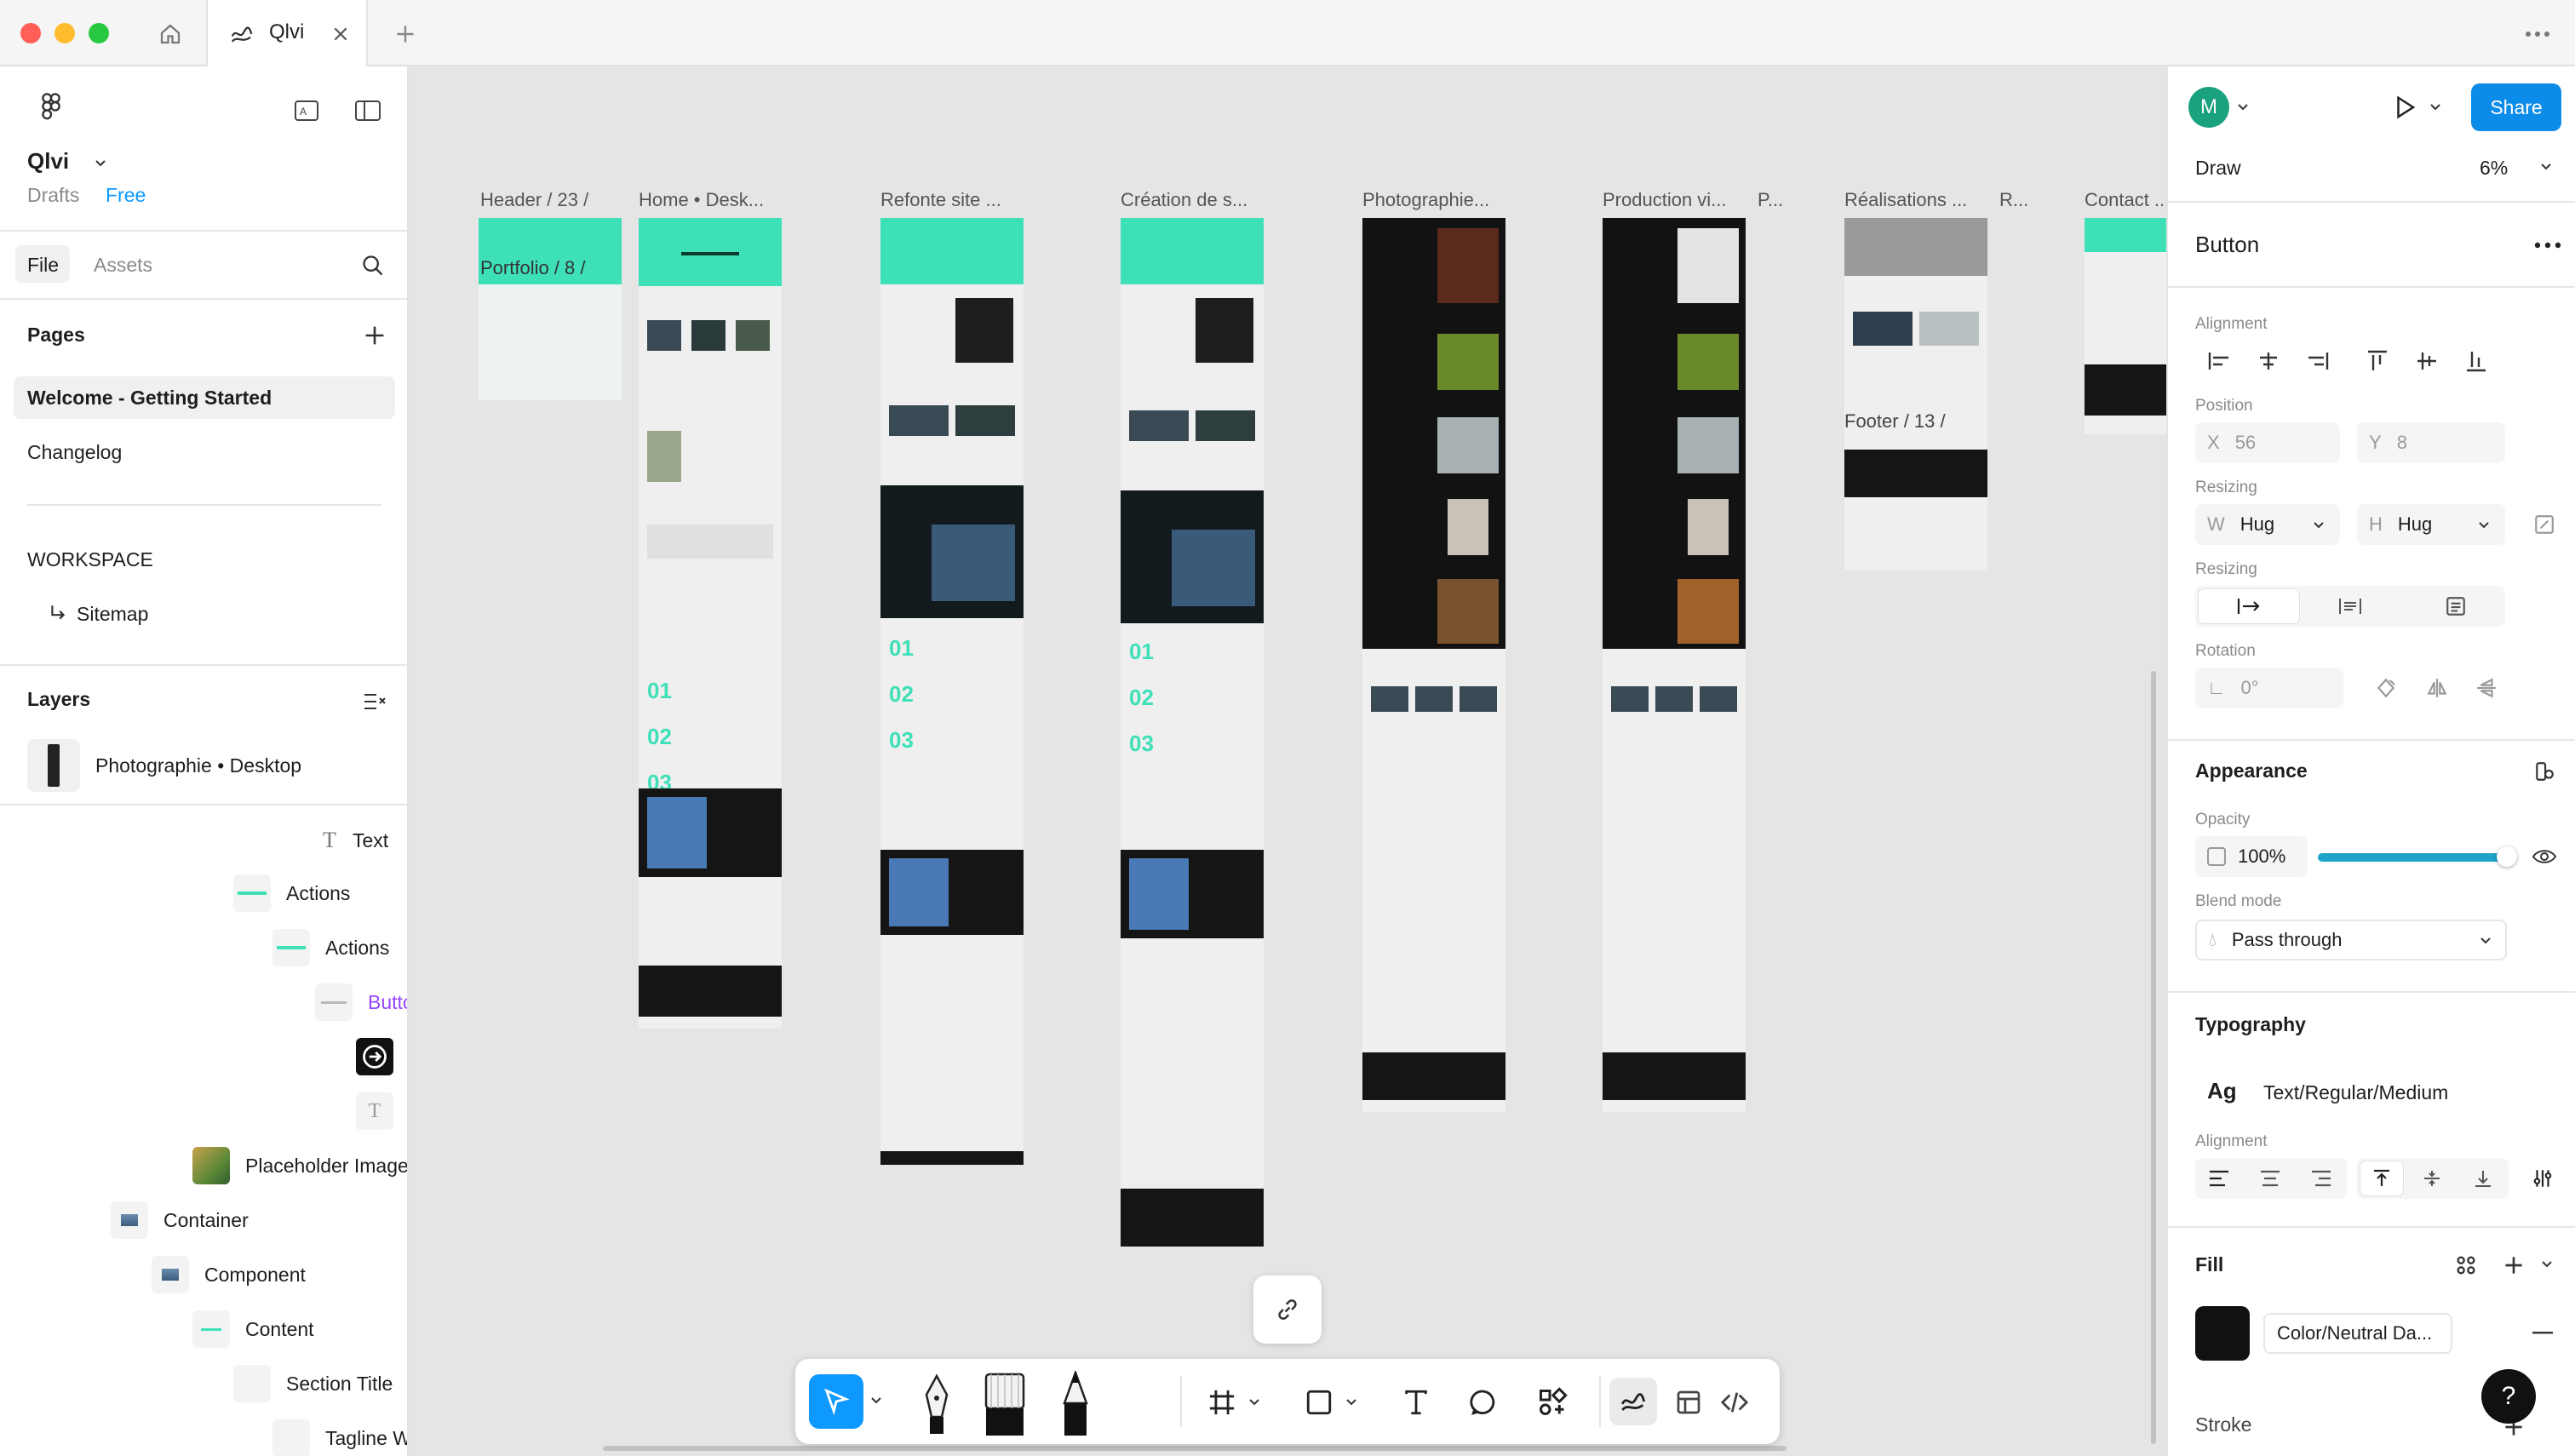 The image size is (2575, 1456). What do you see at coordinates (1552, 1402) in the screenshot?
I see `resources-tool-icon` at bounding box center [1552, 1402].